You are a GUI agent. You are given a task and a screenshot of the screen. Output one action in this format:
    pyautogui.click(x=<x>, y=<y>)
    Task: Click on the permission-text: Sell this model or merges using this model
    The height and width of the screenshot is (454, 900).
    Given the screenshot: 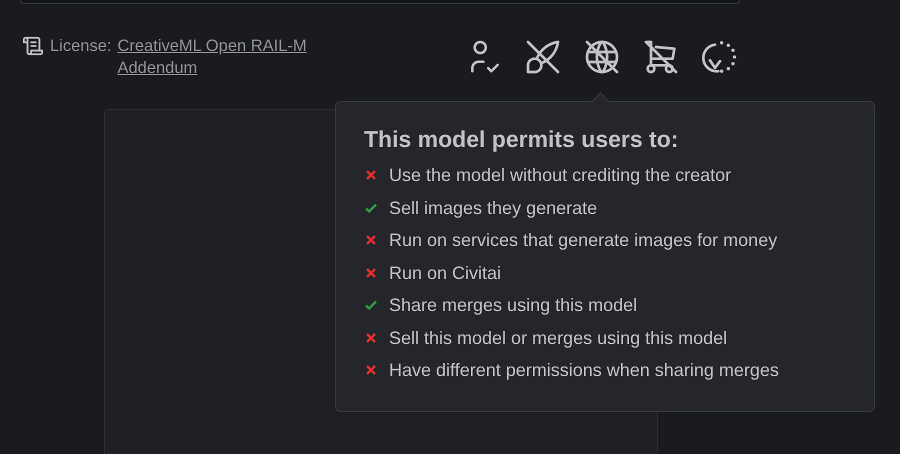 What is the action you would take?
    pyautogui.click(x=558, y=338)
    